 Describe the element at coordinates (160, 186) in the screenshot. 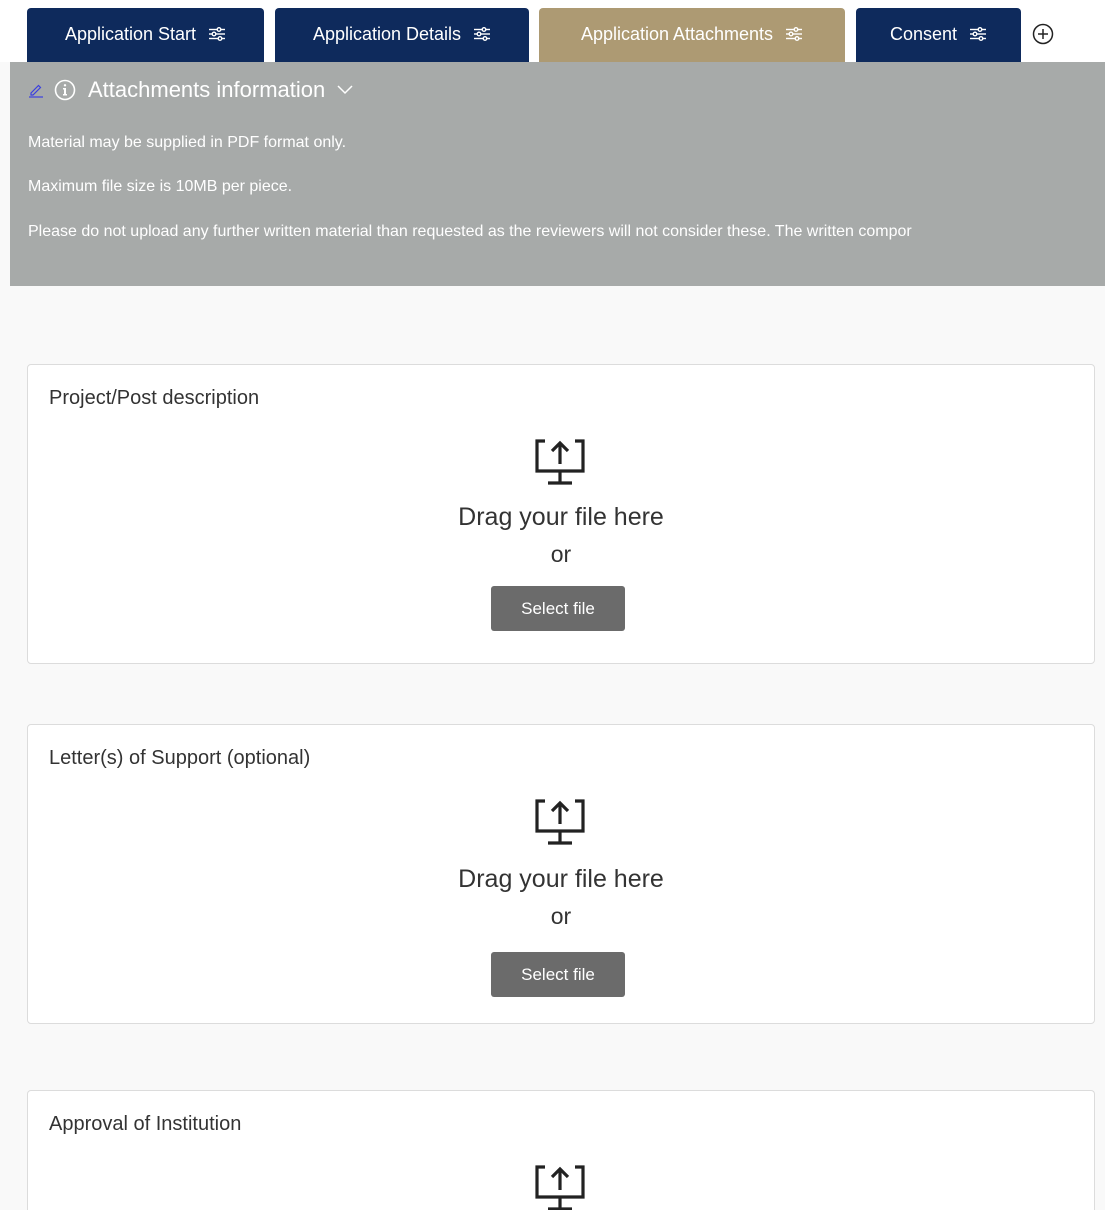

I see `info-line-size: Maximum file size is 10MB per piece.` at that location.